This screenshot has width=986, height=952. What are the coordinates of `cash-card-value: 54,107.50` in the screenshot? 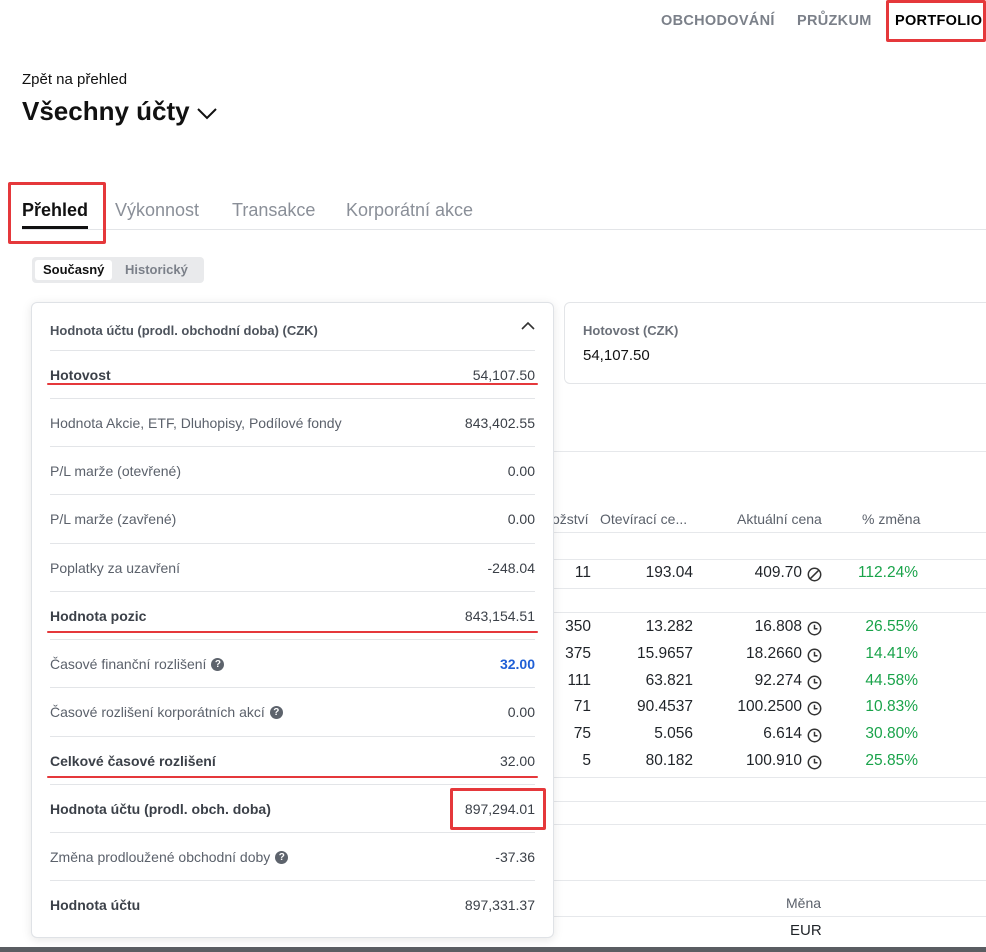 It's located at (616, 355).